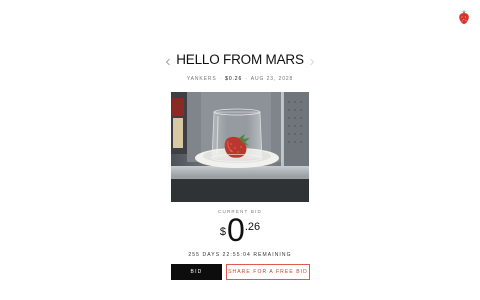 This screenshot has width=480, height=300. What do you see at coordinates (252, 227) in the screenshot?
I see `bid-cents: .26` at bounding box center [252, 227].